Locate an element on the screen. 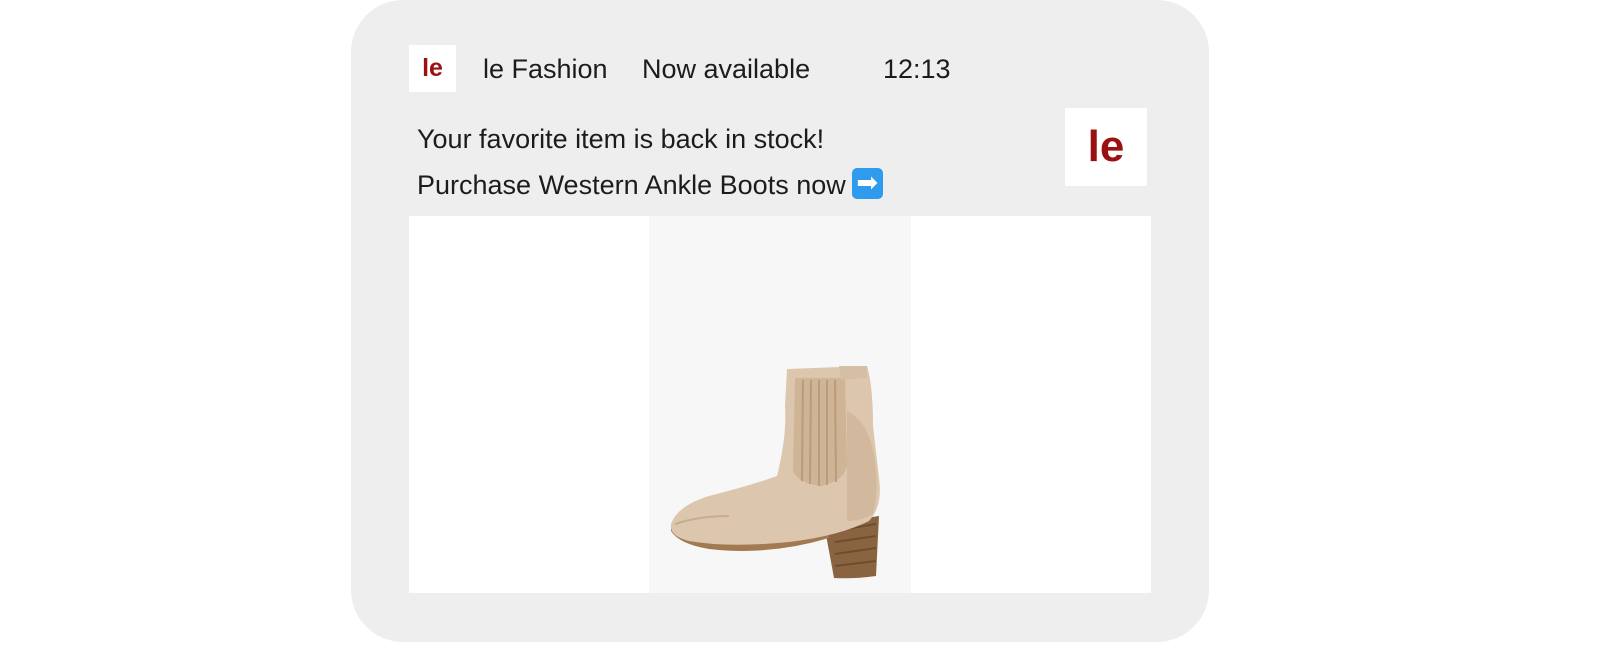 This screenshot has height=646, width=1600. message-line-1: Your favorite item is back in stock! is located at coordinates (621, 139).